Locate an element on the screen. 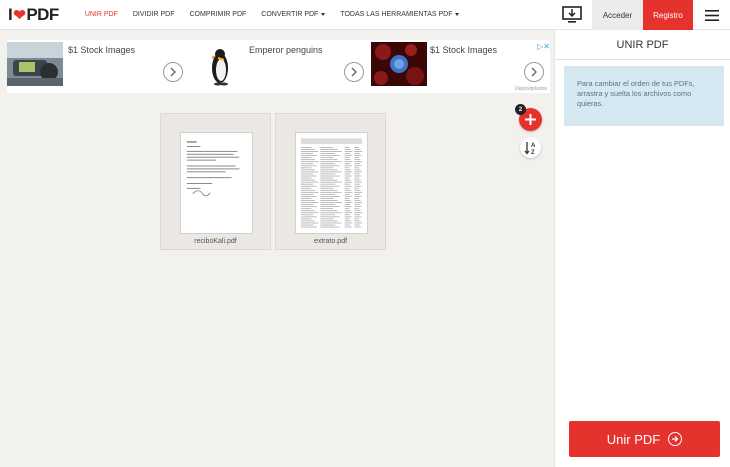  register-button: Registro is located at coordinates (668, 15).